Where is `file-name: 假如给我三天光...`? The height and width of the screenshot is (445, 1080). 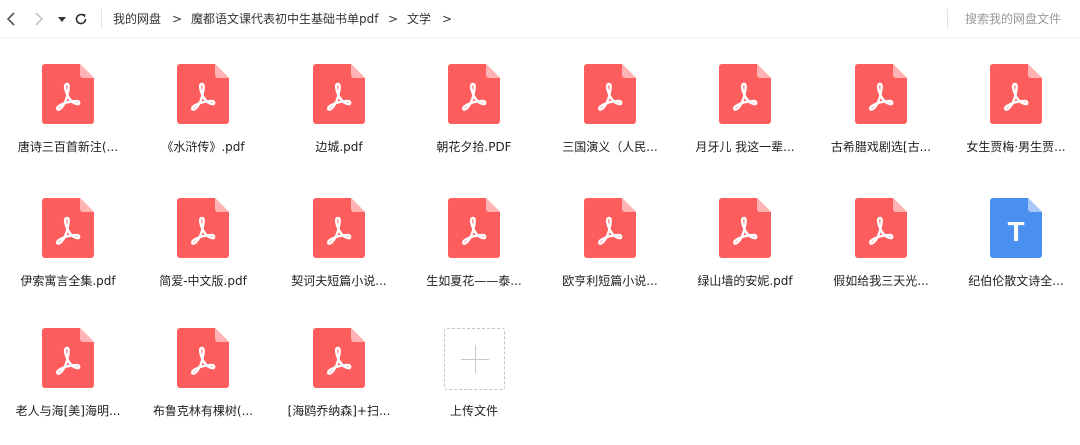 file-name: 假如给我三天光... is located at coordinates (881, 281).